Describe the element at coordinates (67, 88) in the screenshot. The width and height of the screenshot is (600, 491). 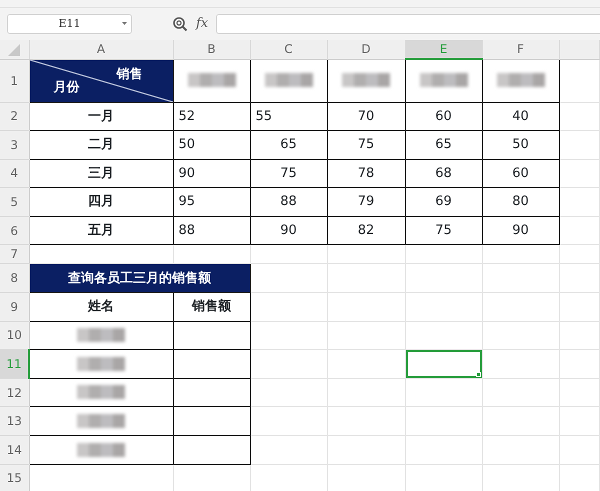
I see `row-caption: 月份` at that location.